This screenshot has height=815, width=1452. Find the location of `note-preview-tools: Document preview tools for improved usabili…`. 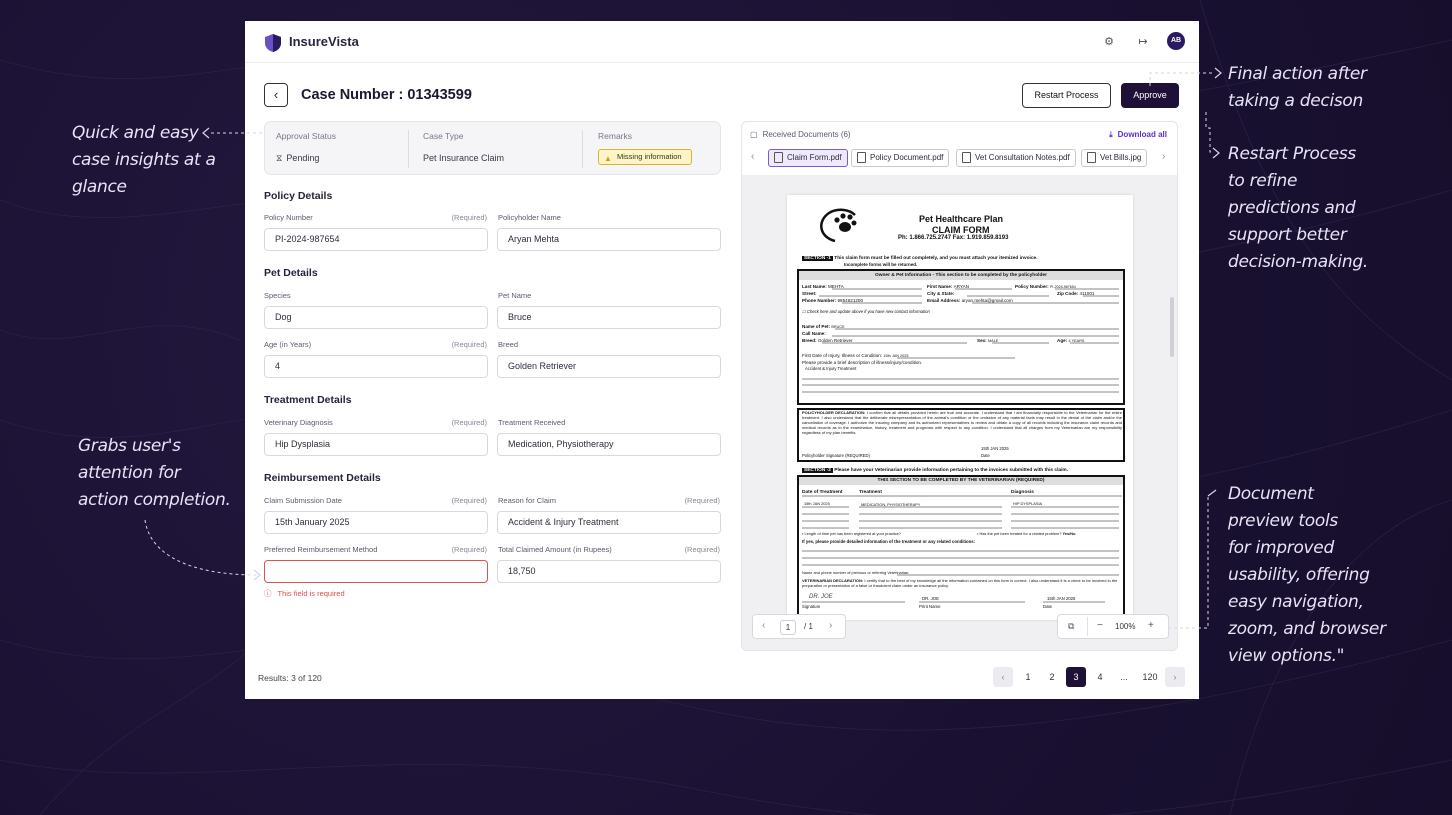

note-preview-tools: Document preview tools for improved usabili… is located at coordinates (1307, 575).